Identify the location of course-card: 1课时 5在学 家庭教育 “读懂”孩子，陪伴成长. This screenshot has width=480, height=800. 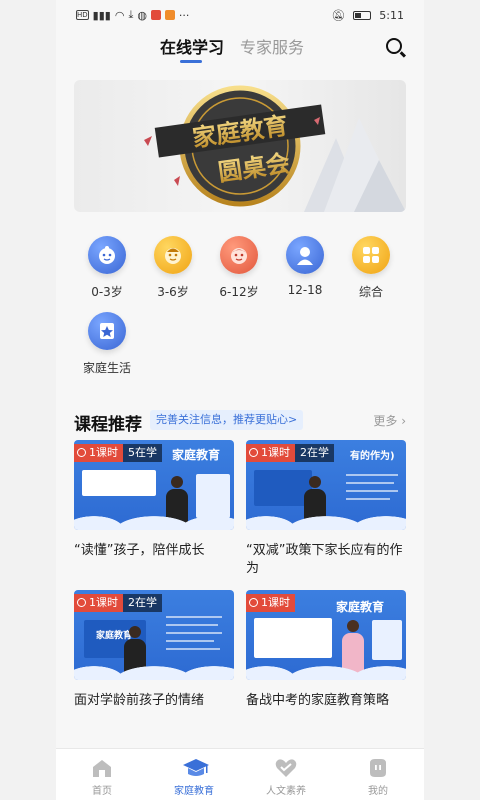
(154, 500).